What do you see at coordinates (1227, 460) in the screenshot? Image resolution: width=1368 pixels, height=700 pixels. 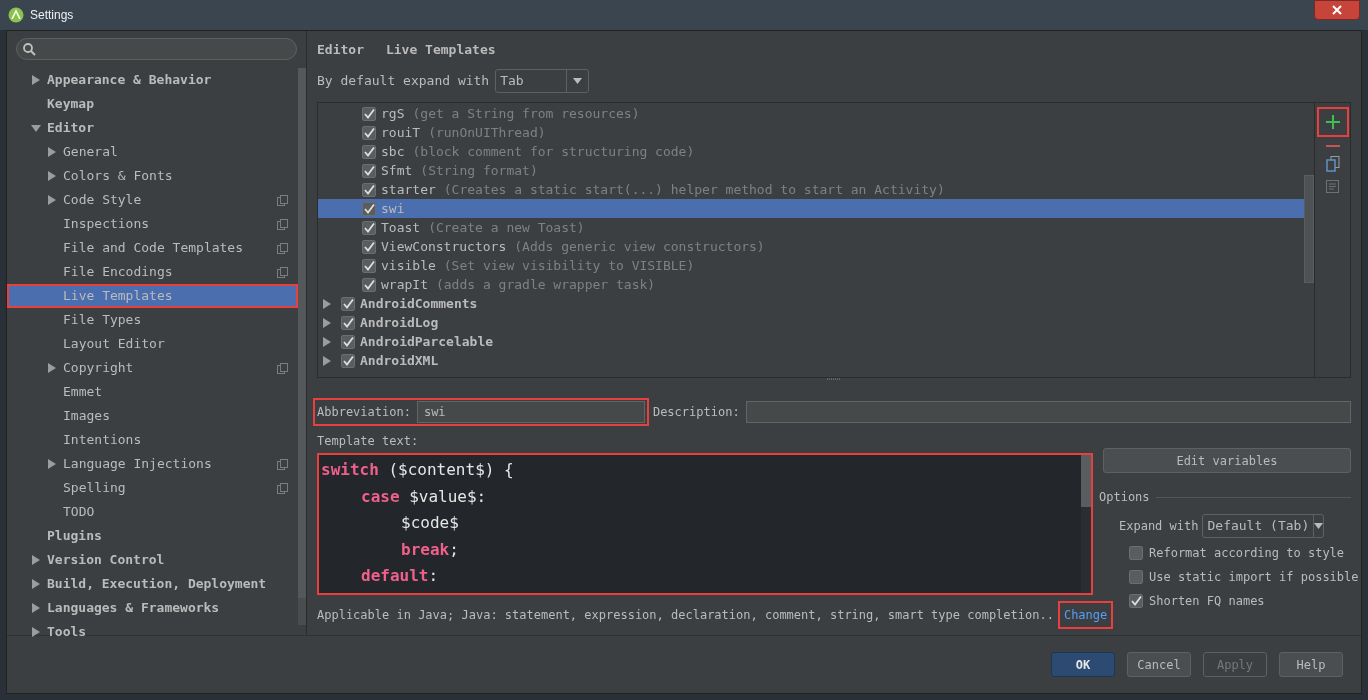 I see `edit-variables-button: Edit variables` at bounding box center [1227, 460].